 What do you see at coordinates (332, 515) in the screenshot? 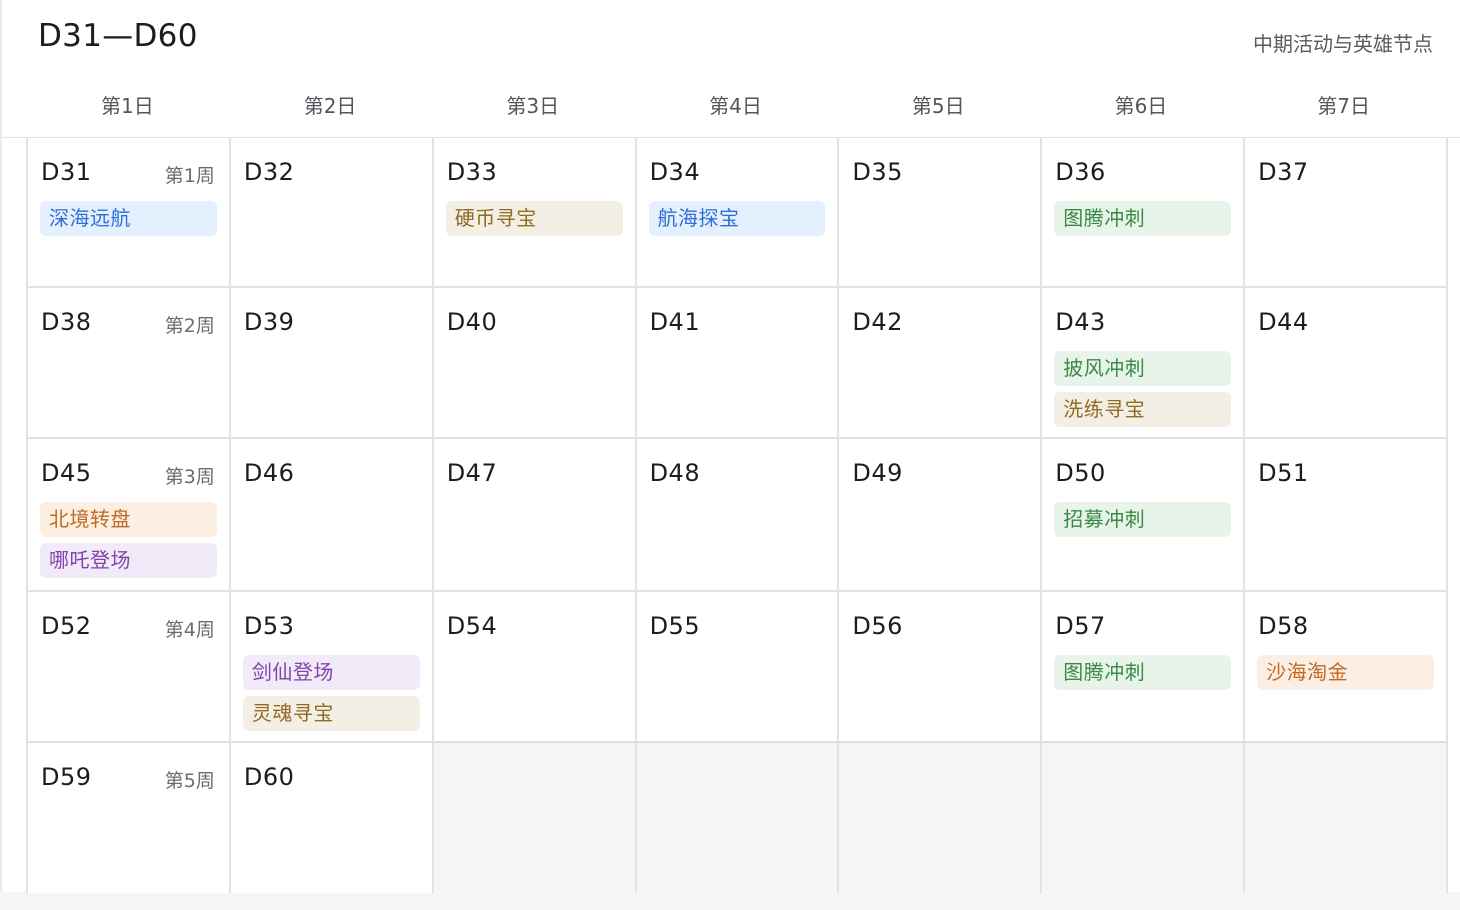
I see `day-cell: D46` at bounding box center [332, 515].